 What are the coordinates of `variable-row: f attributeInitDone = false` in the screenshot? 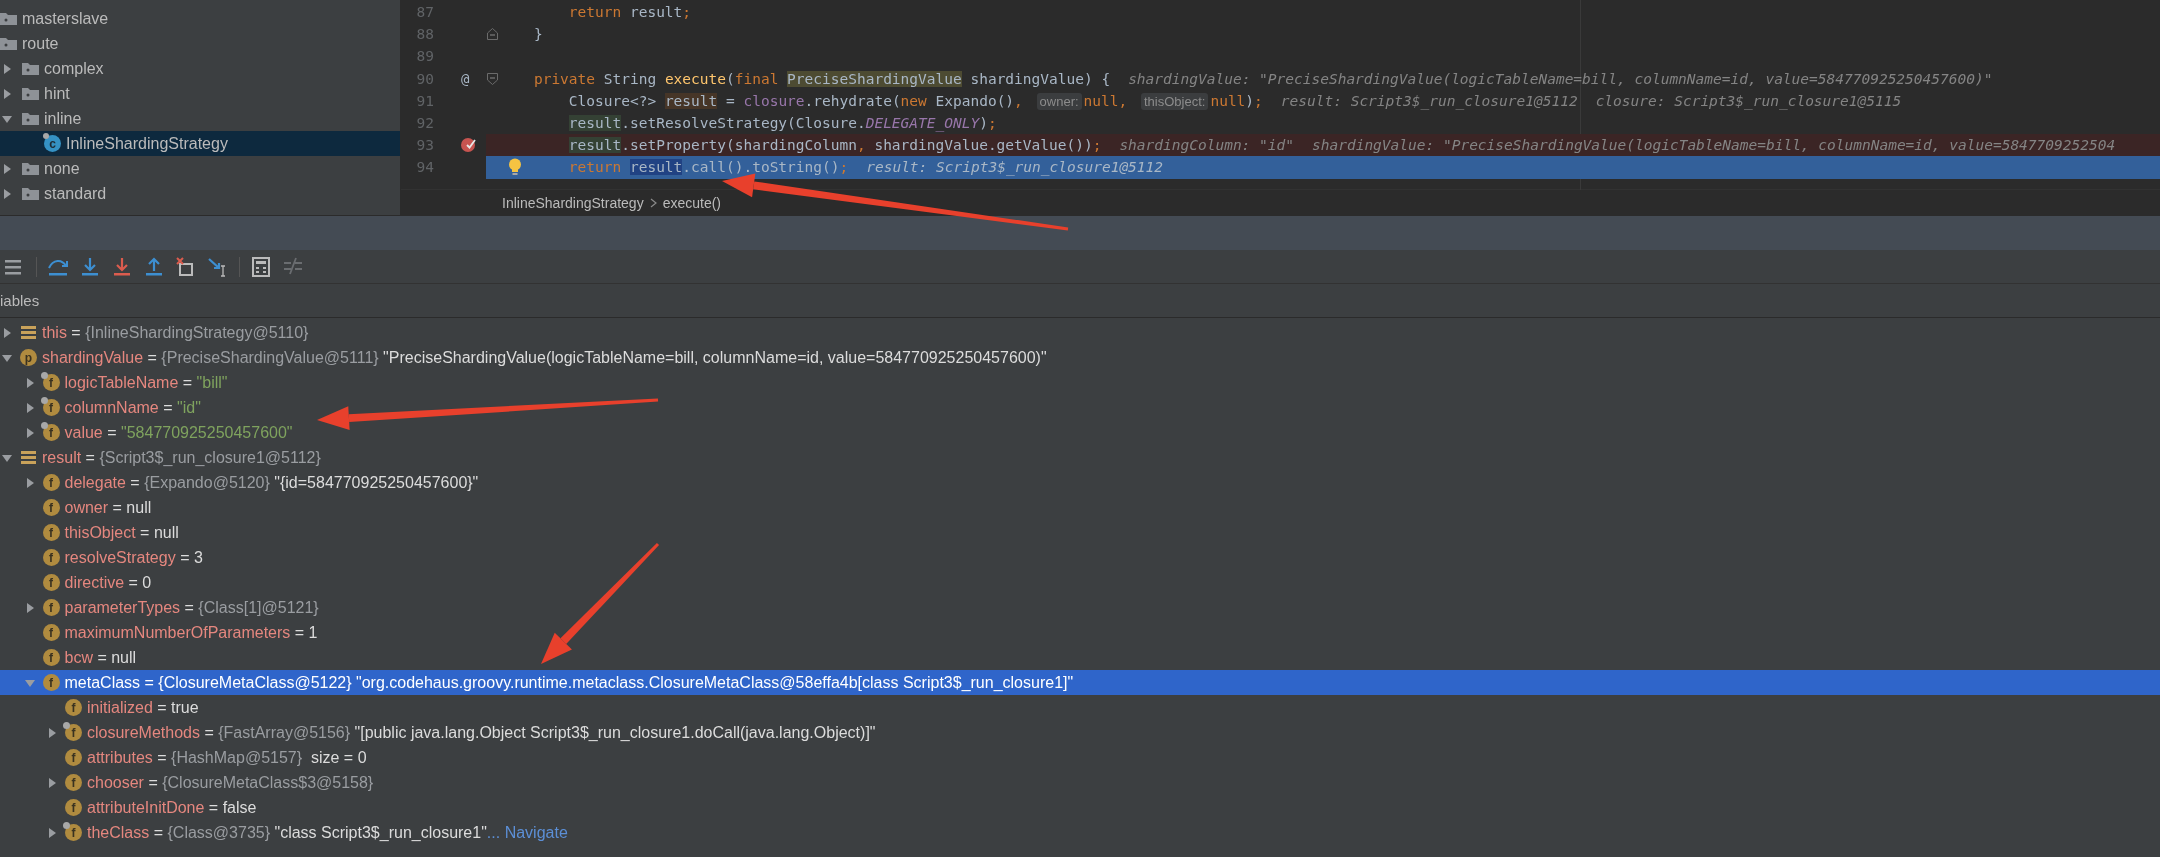 It's located at (1080, 807).